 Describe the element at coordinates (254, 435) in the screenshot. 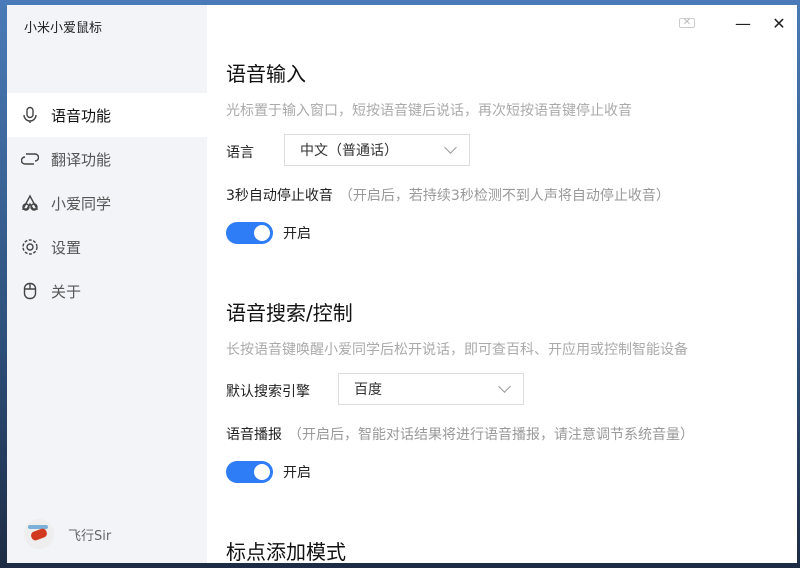

I see `broadcast-label: 语音播报` at that location.